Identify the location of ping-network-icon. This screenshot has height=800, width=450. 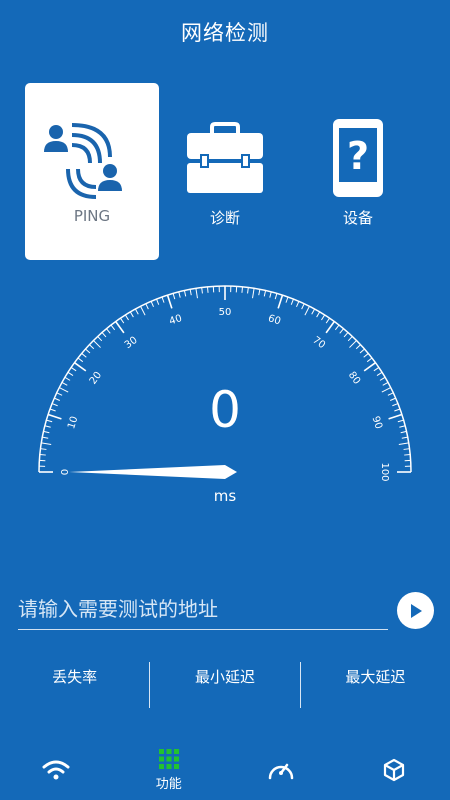
(92, 159).